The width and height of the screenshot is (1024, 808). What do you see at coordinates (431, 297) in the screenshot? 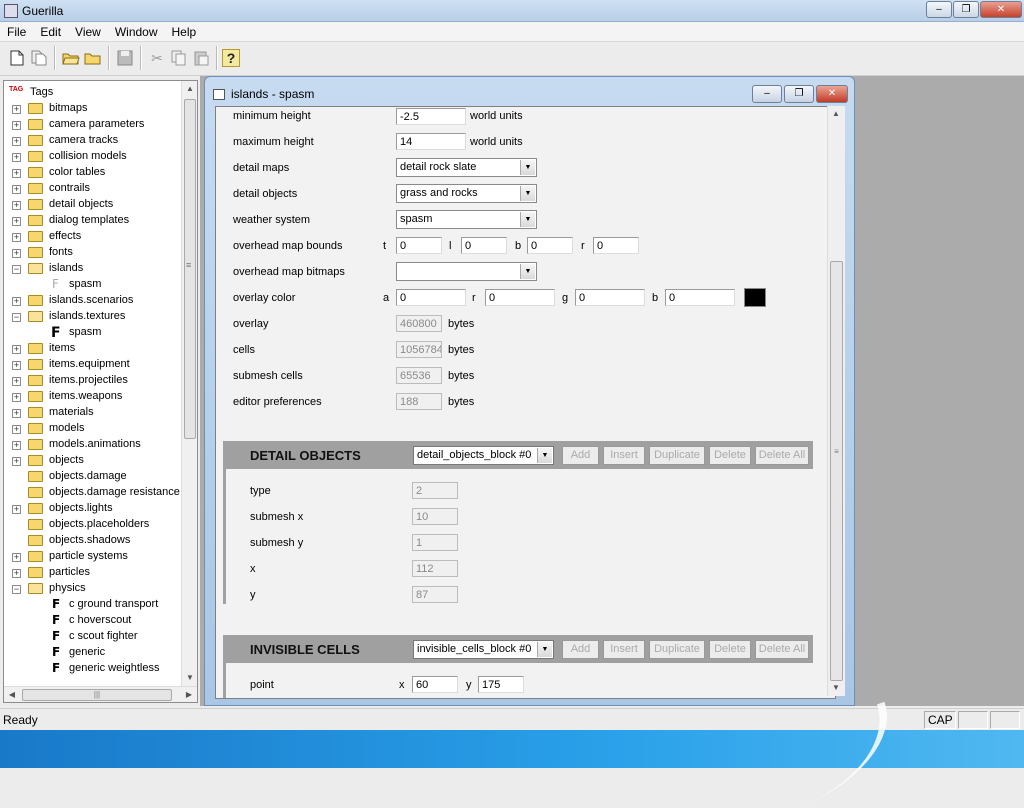
I see `overlay-a-input: 0` at bounding box center [431, 297].